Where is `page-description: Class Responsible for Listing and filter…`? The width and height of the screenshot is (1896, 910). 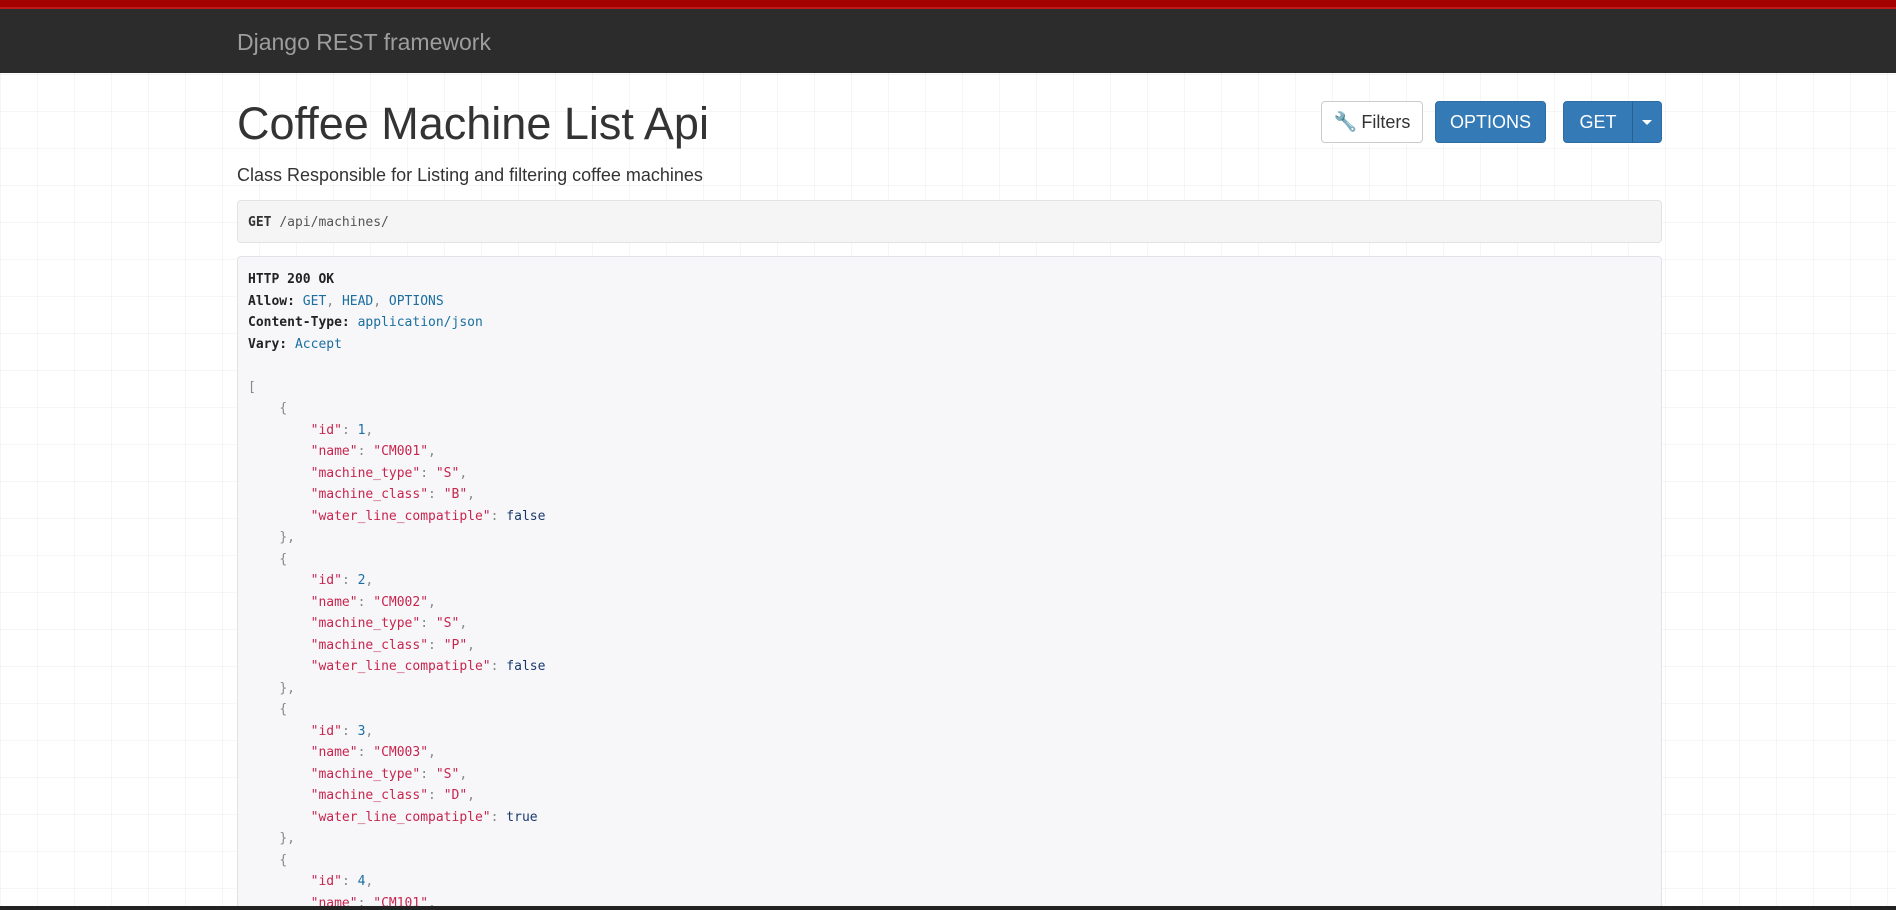 page-description: Class Responsible for Listing and filter… is located at coordinates (470, 175).